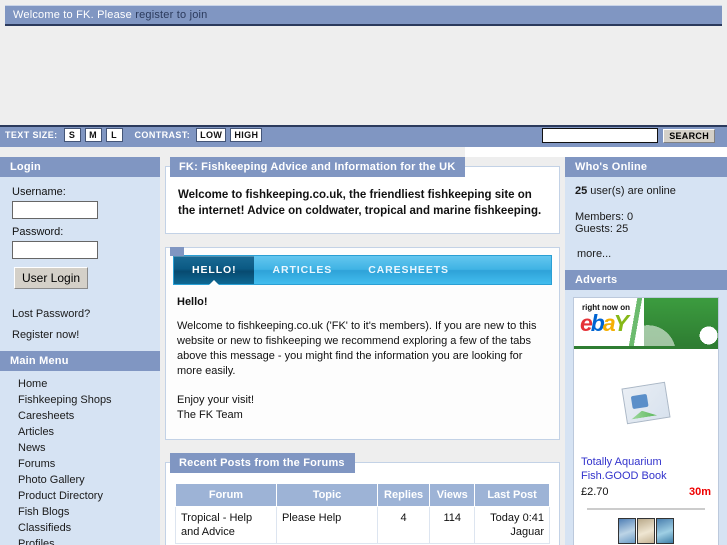  I want to click on tab-content-closing-1: Enjoy your visit!, so click(216, 400).